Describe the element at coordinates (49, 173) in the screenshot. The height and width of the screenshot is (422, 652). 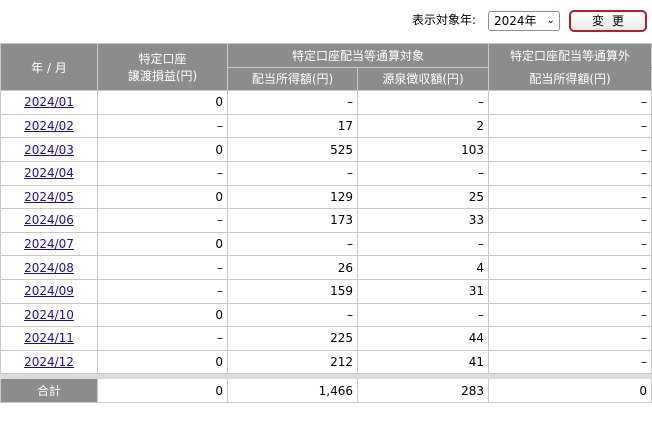
I see `month-link: 2024/04` at that location.